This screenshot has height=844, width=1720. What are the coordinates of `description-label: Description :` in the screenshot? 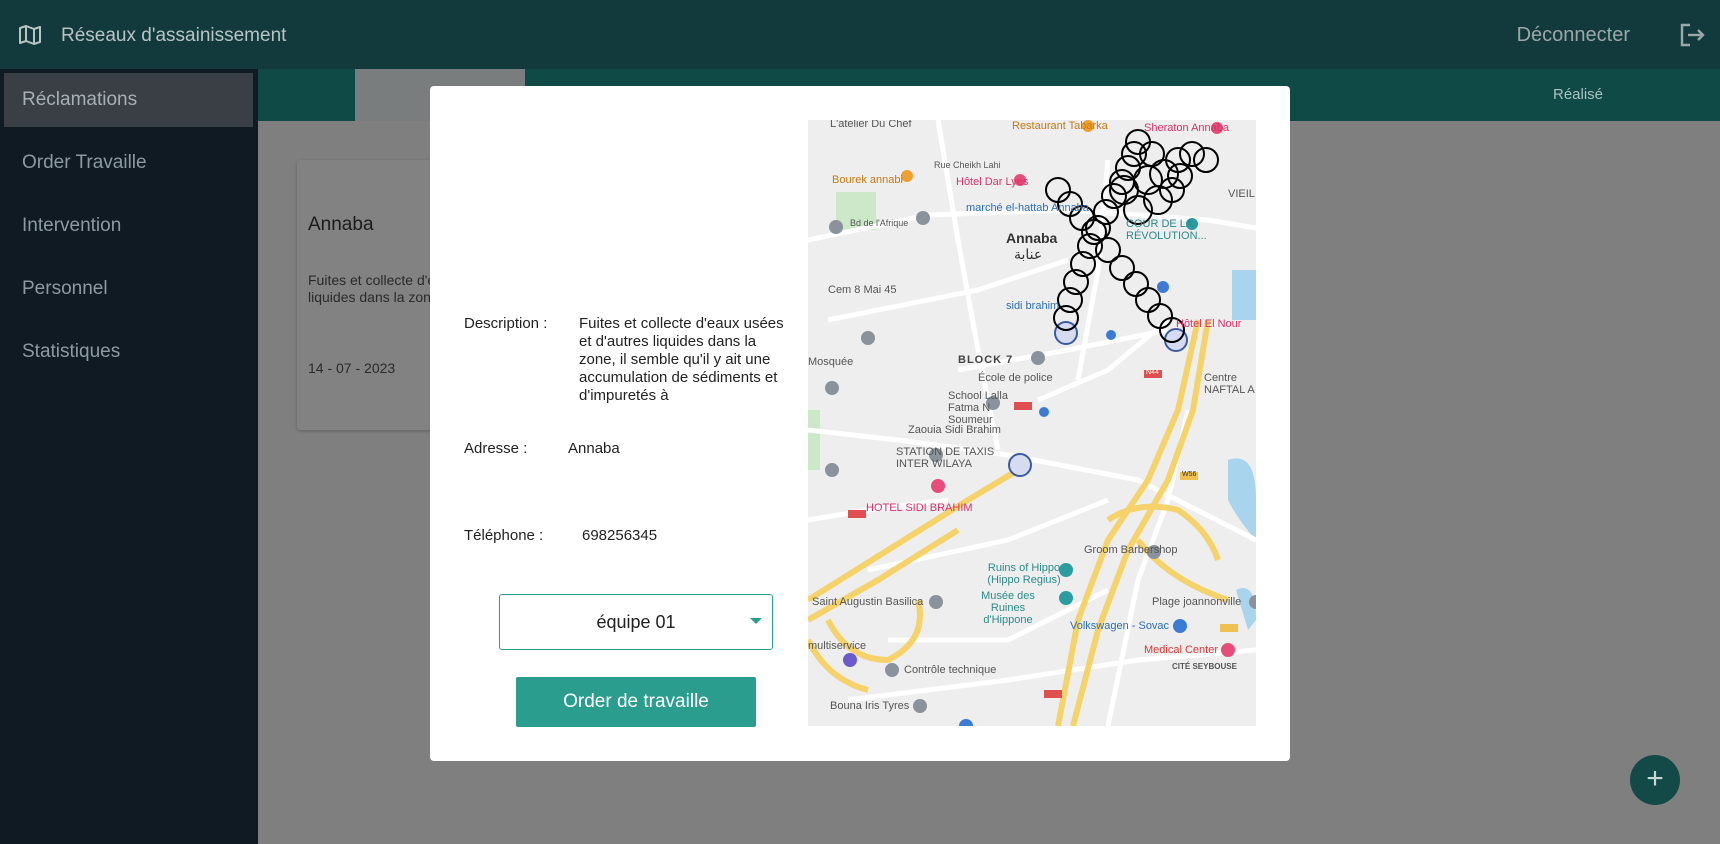 It's located at (506, 323).